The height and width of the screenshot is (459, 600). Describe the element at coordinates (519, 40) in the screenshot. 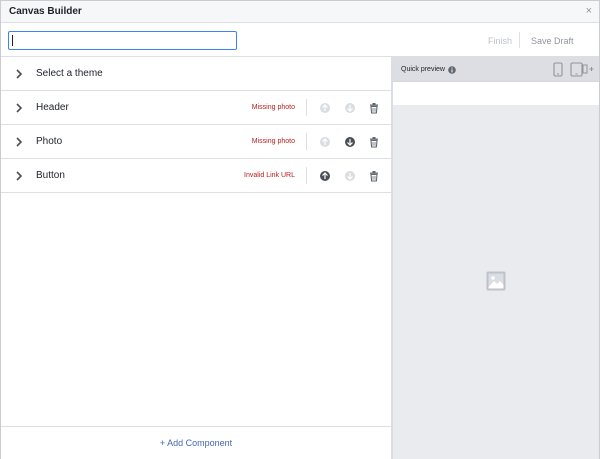

I see `toolbar-divider` at that location.